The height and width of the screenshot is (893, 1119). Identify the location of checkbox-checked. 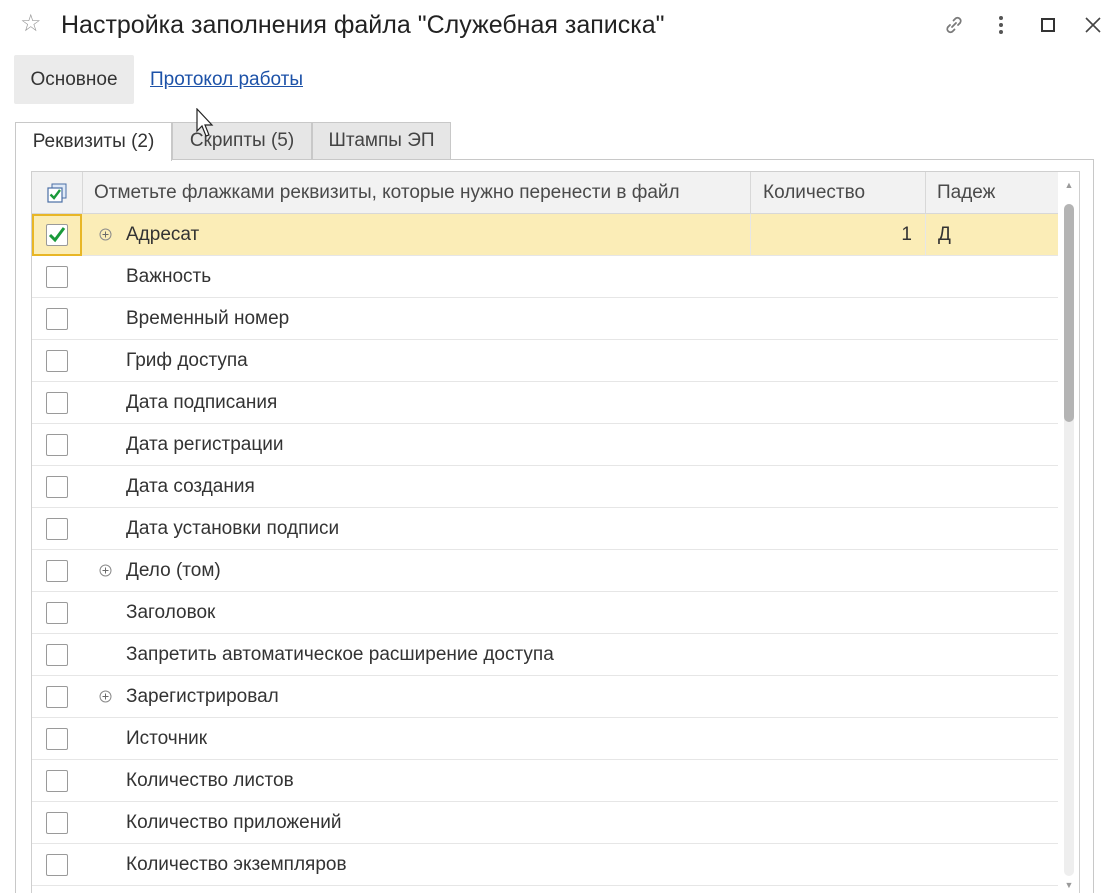
(57, 235).